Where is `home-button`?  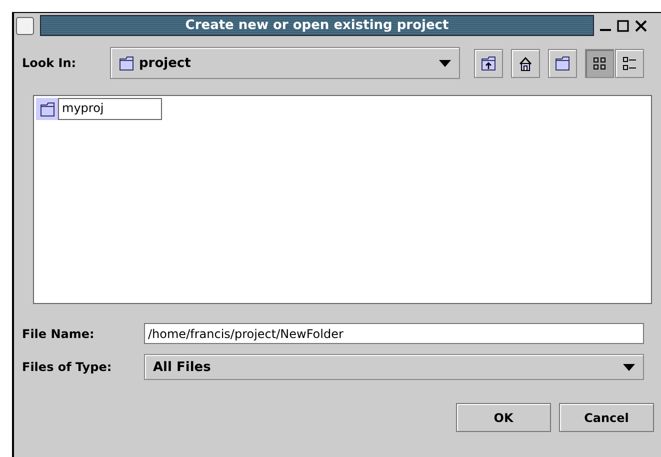
home-button is located at coordinates (525, 63).